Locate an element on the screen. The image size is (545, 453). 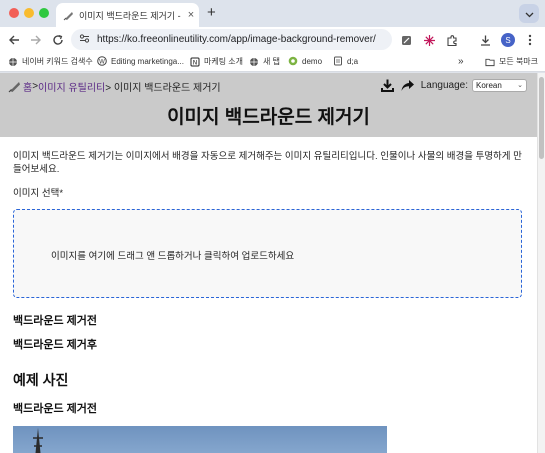
example-before-heading: 백드라운드 제거전 is located at coordinates (55, 409).